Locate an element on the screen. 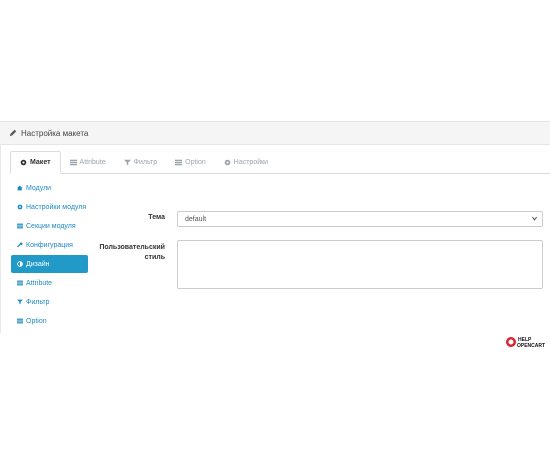 The height and width of the screenshot is (450, 550). sidebar-item-modules: Модули is located at coordinates (49, 188).